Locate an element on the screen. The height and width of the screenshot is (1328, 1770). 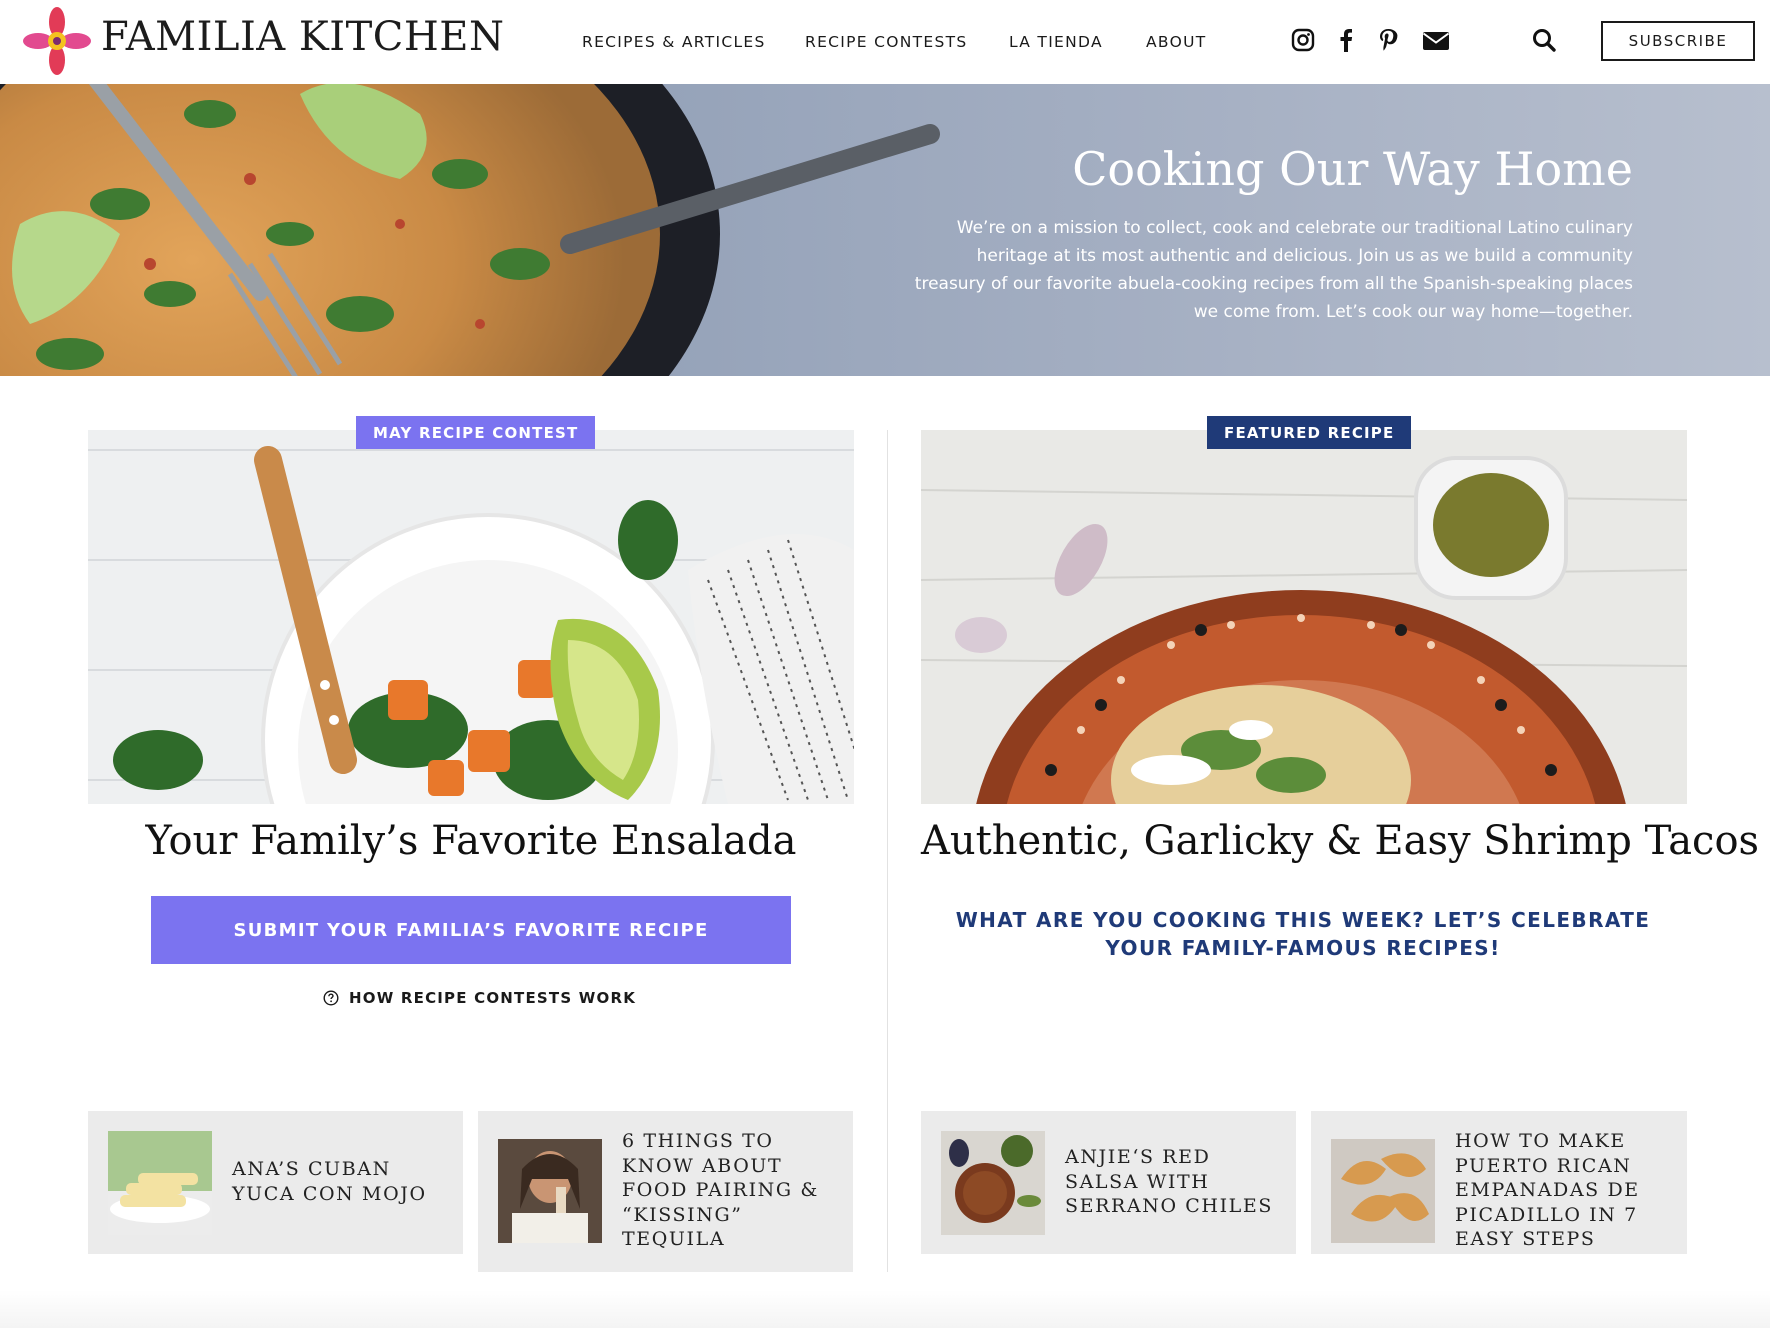
submit-recipe-button: SUBMIT YOUR FAMILIA’S FAVORITE RECIPE is located at coordinates (471, 930).